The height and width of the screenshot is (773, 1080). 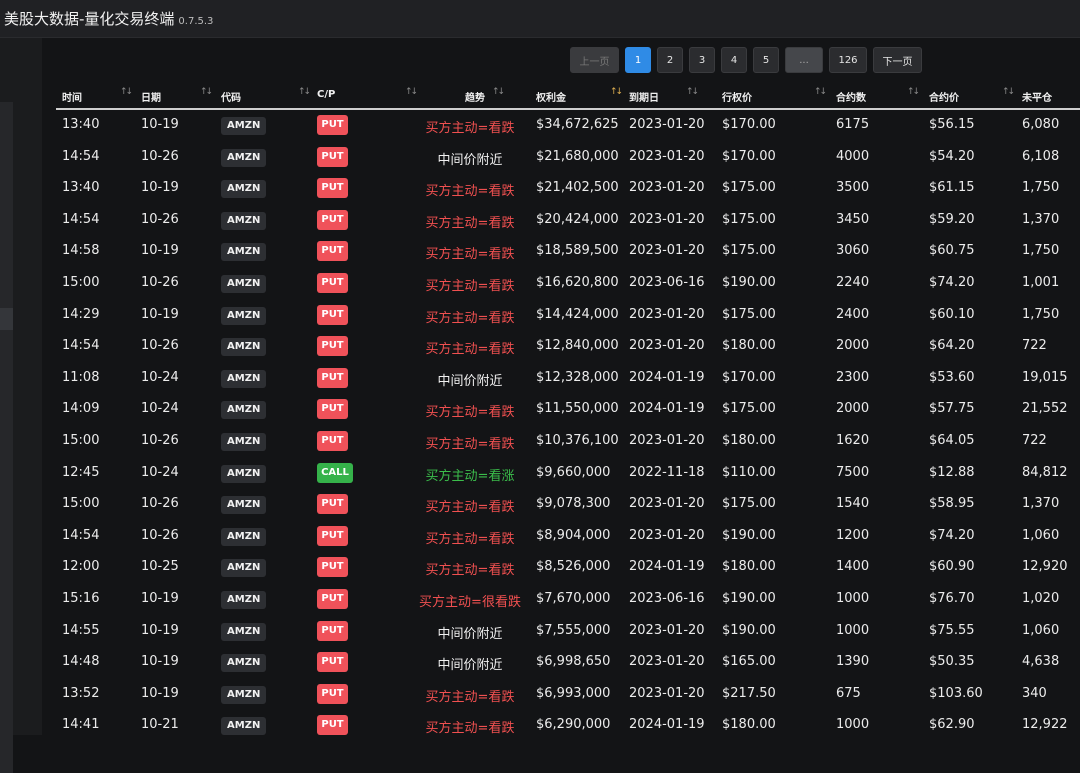 I want to click on column-header: 合约价, so click(x=944, y=96).